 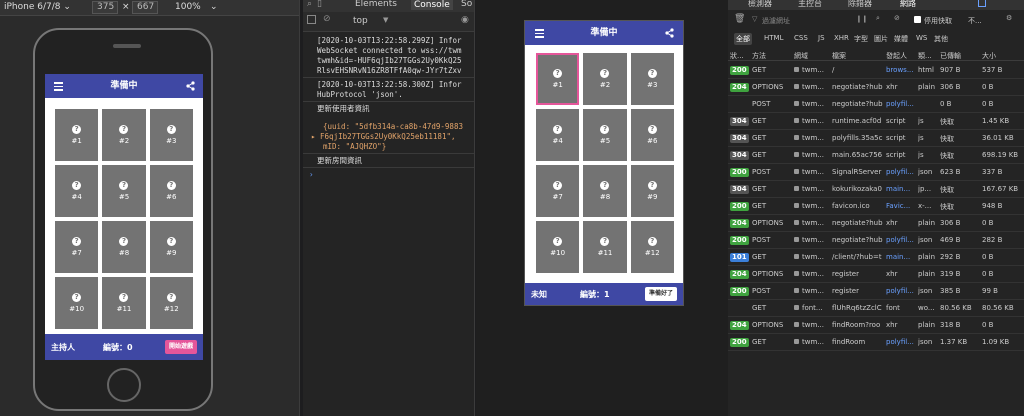 I want to click on filter-2: CSS, so click(x=801, y=38).